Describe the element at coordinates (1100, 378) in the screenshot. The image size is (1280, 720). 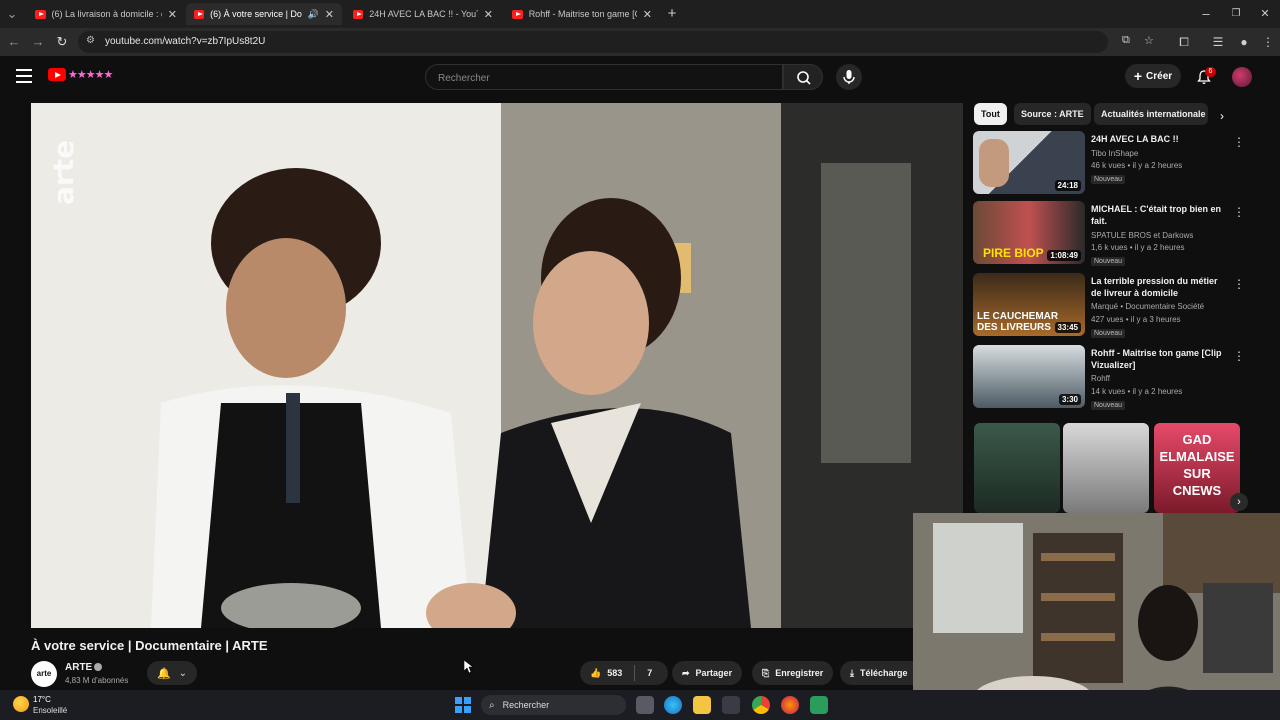
I see `reco-channel: Rohff` at that location.